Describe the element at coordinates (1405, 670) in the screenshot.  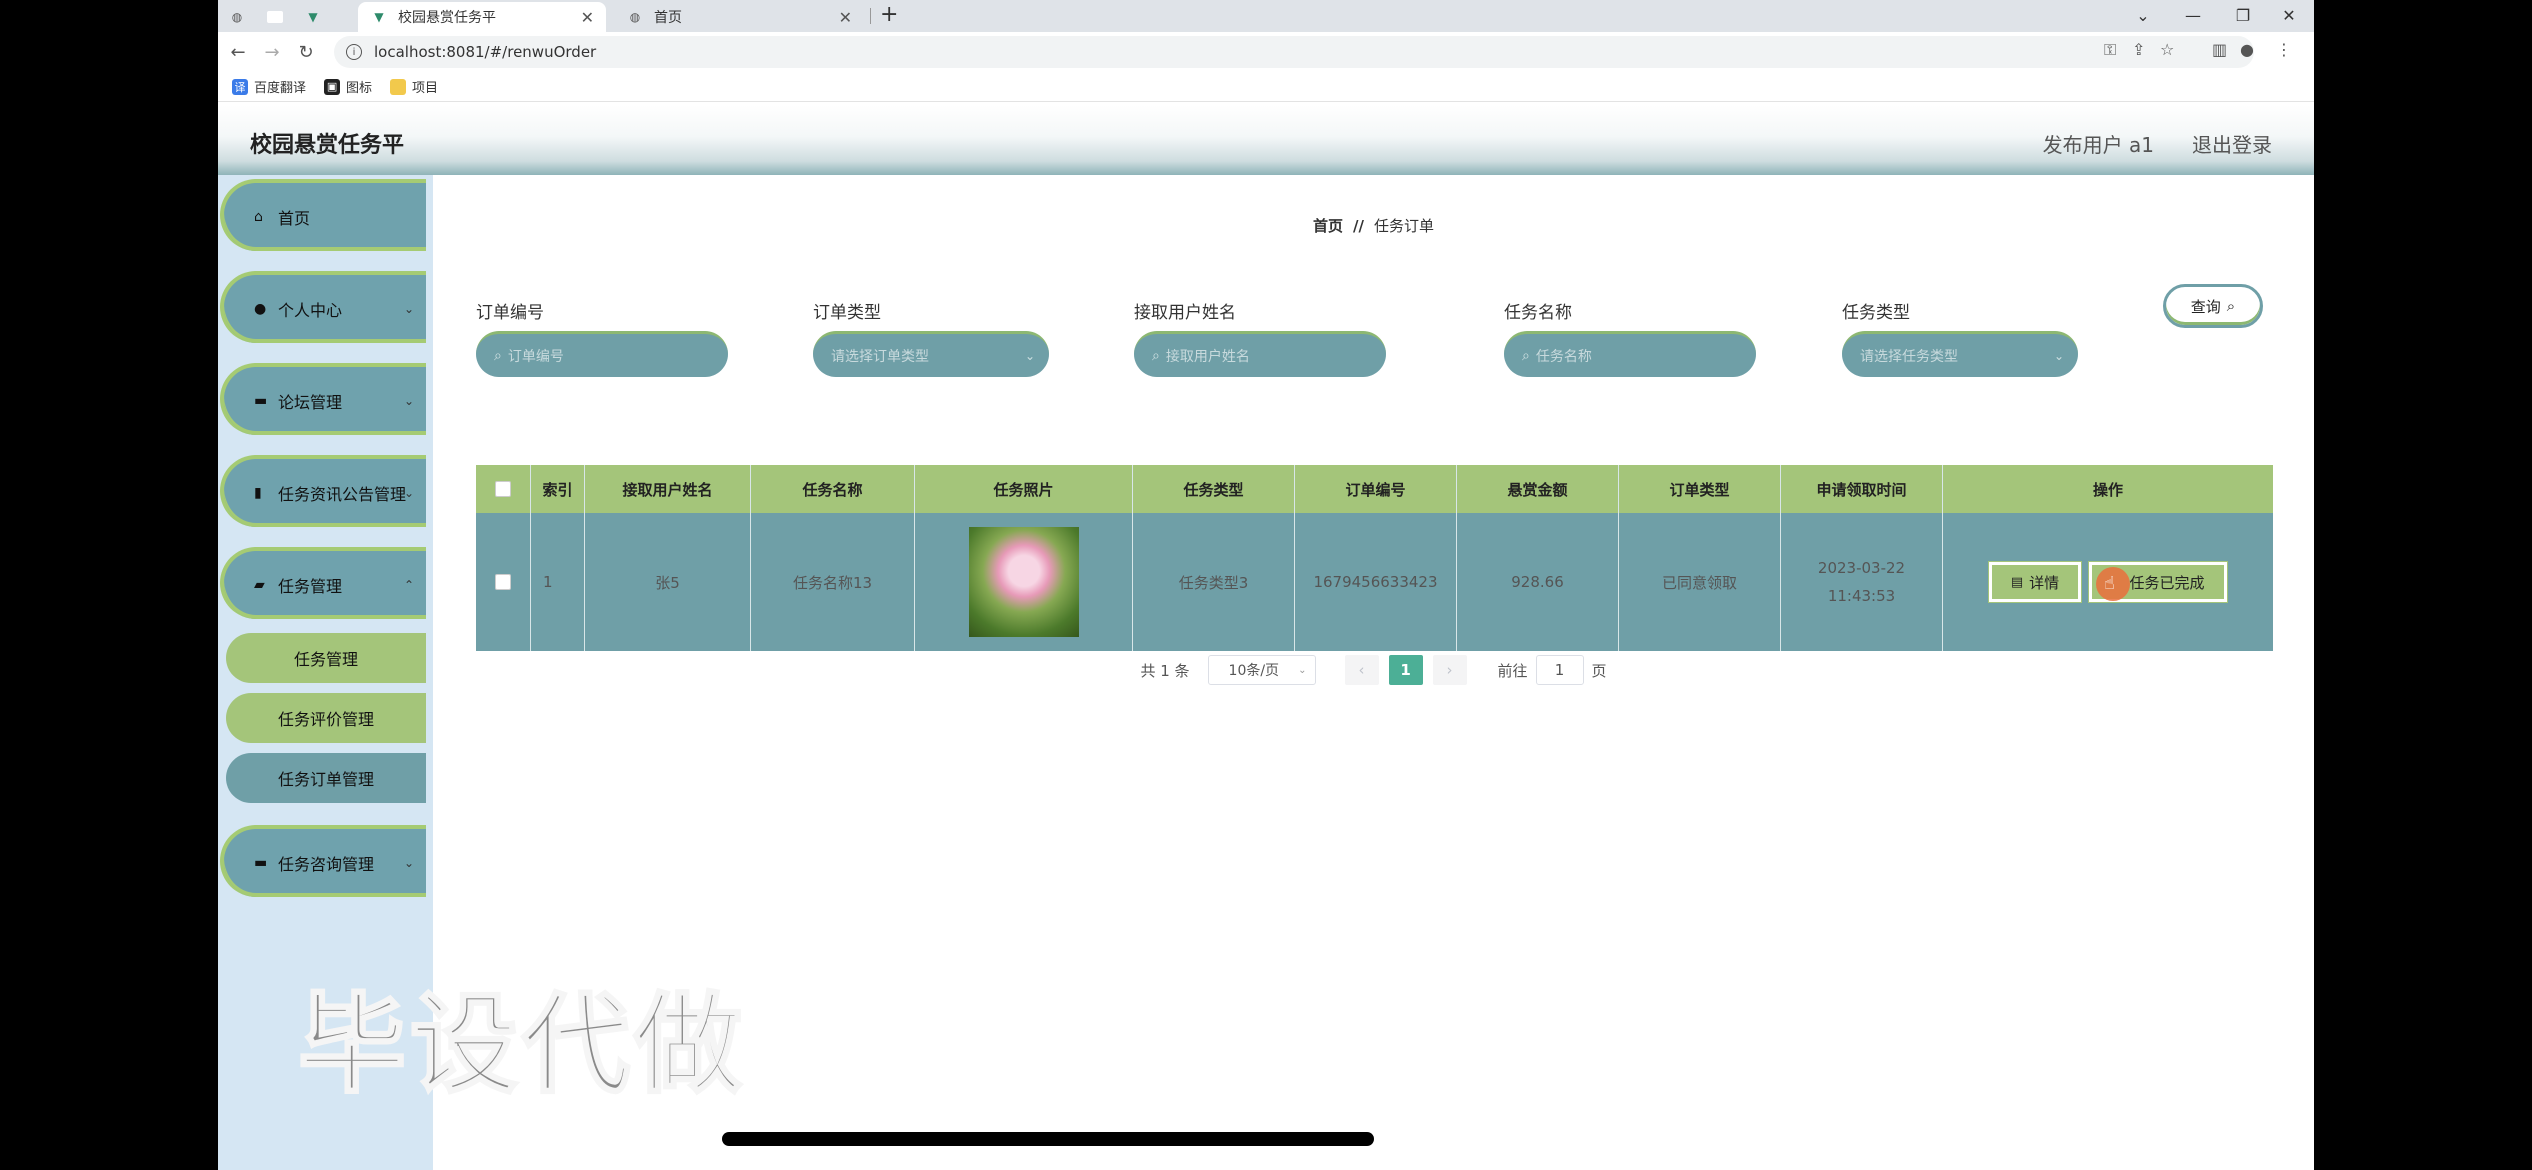
I see `page-number-button: 1` at that location.